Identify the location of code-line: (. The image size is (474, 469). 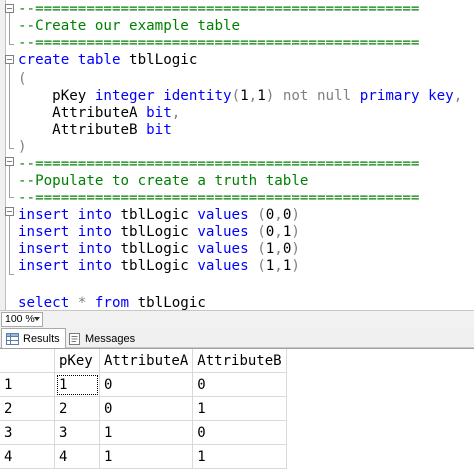
(22, 79).